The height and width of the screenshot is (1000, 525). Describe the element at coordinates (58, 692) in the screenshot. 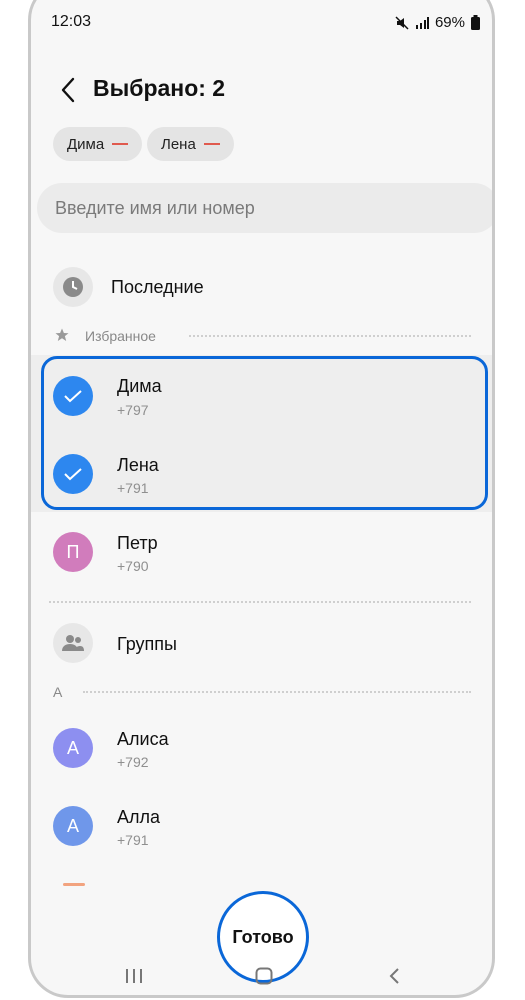

I see `section-letter: А` at that location.